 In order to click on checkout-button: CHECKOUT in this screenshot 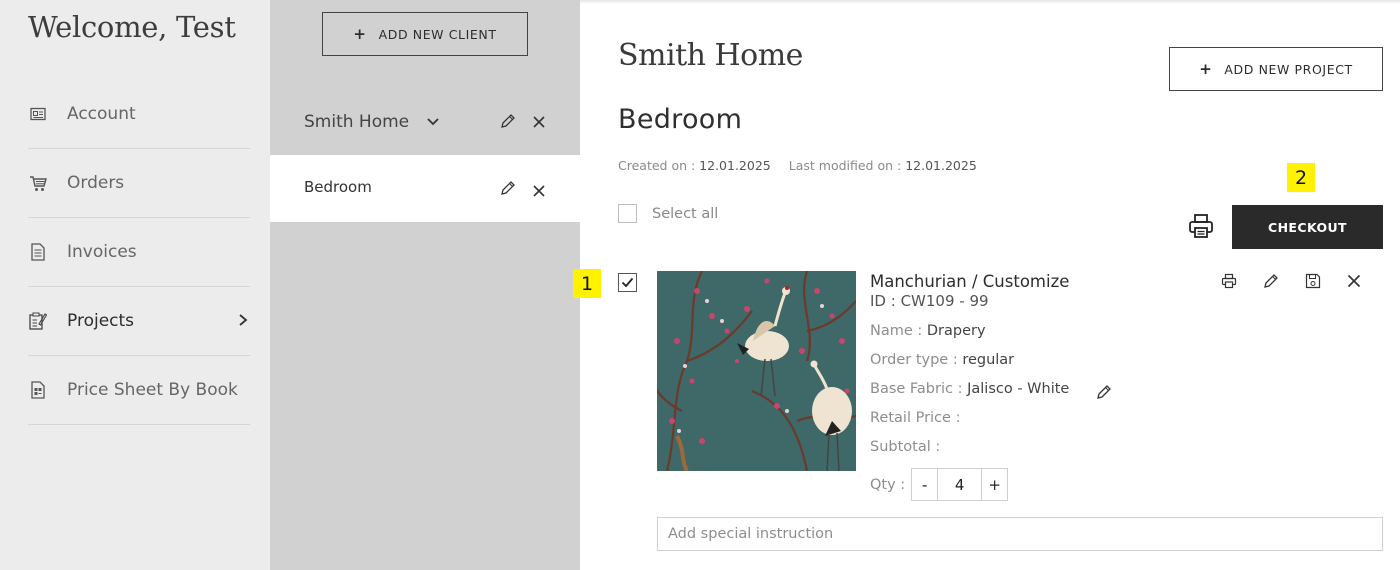, I will do `click(1307, 227)`.